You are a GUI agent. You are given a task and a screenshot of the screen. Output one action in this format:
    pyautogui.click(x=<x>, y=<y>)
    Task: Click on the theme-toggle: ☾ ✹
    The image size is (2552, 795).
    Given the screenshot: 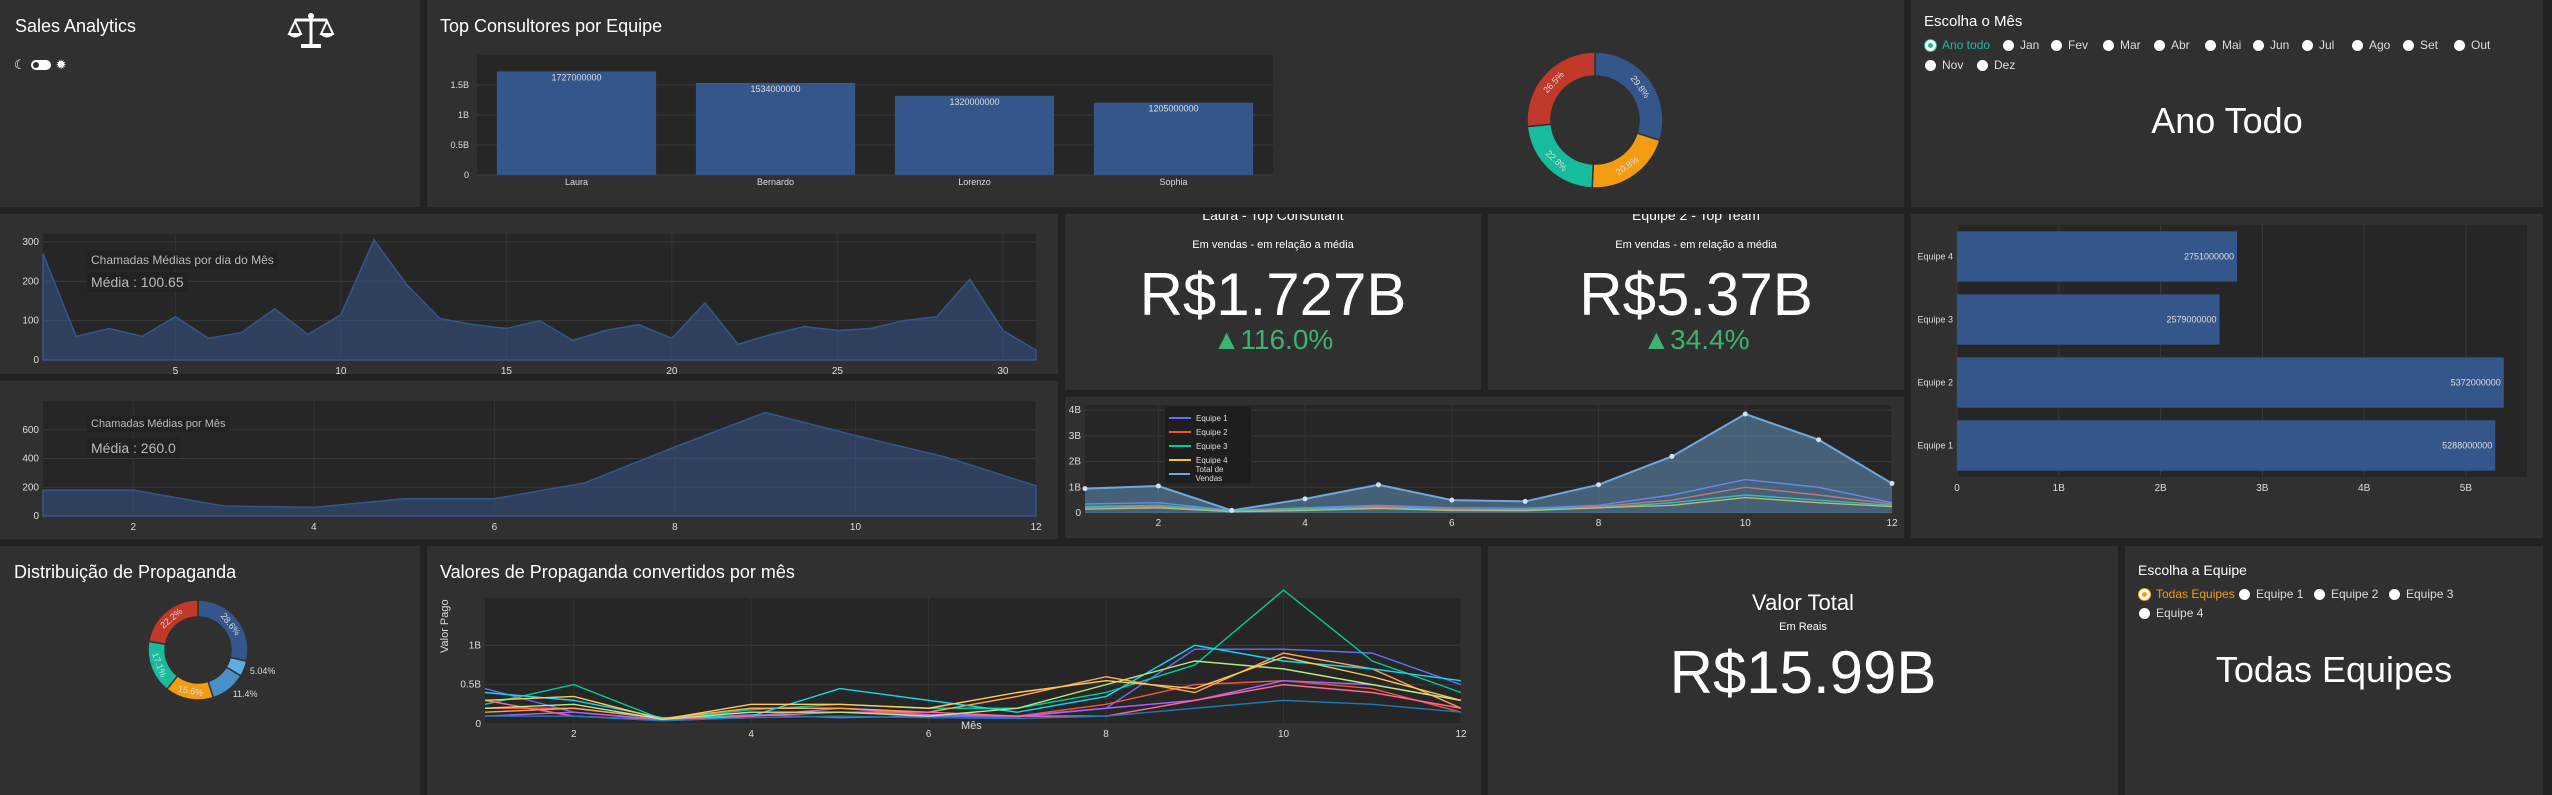 What is the action you would take?
    pyautogui.click(x=40, y=65)
    